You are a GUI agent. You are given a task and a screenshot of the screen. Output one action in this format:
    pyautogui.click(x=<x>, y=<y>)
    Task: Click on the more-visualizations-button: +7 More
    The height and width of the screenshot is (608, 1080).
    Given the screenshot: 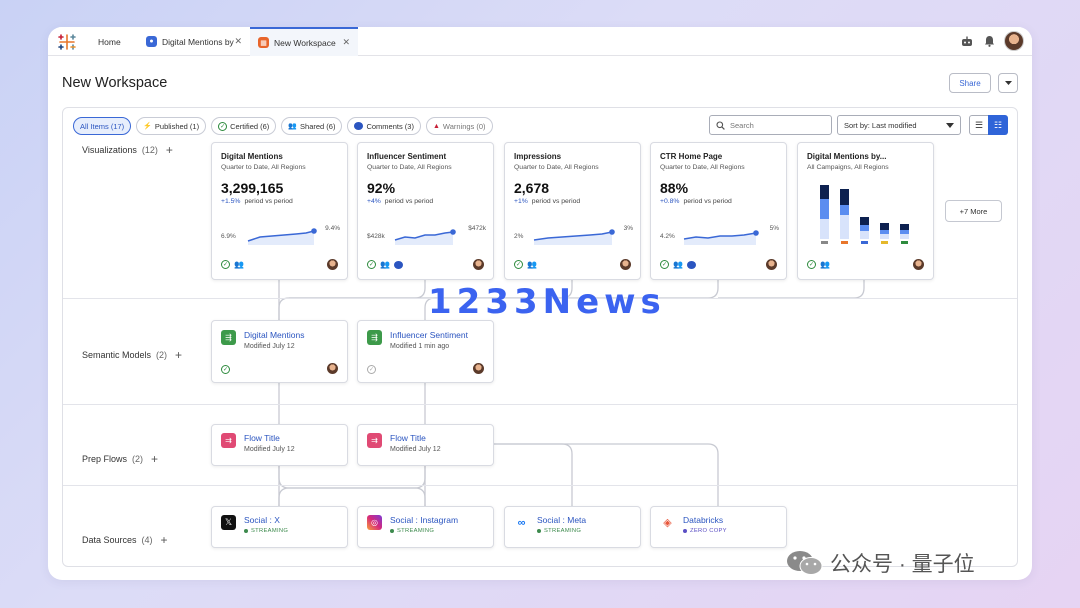 What is the action you would take?
    pyautogui.click(x=973, y=211)
    